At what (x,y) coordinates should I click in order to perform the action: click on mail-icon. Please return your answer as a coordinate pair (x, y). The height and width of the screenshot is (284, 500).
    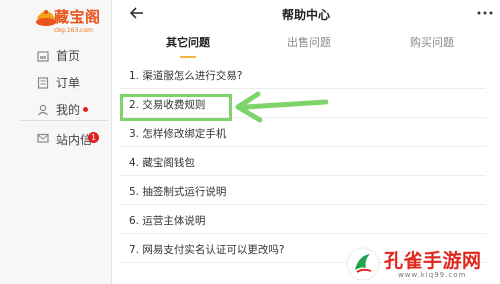
    Looking at the image, I should click on (43, 138).